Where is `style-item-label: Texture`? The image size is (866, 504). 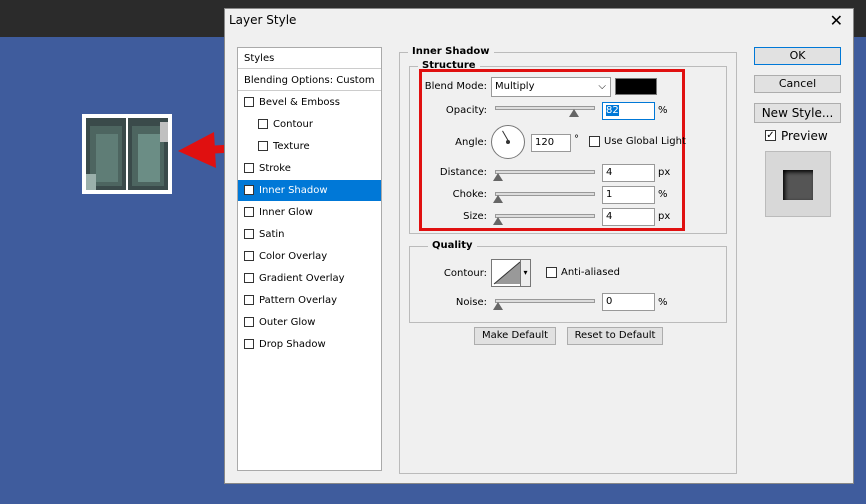
style-item-label: Texture is located at coordinates (291, 146).